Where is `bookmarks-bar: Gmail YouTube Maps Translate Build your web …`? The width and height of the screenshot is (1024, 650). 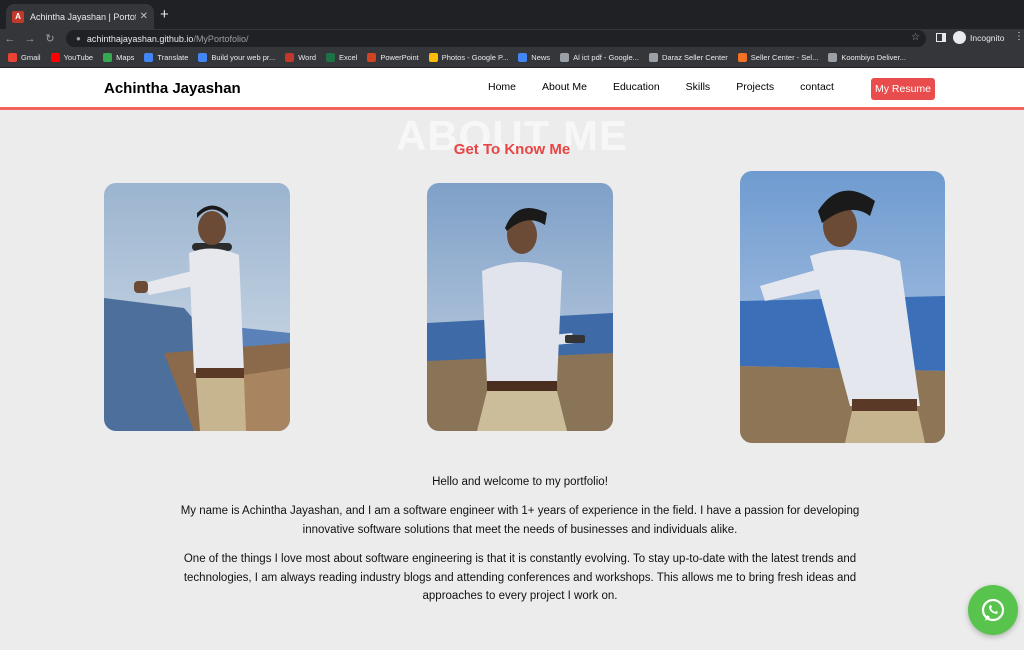
bookmarks-bar: Gmail YouTube Maps Translate Build your web … is located at coordinates (512, 58).